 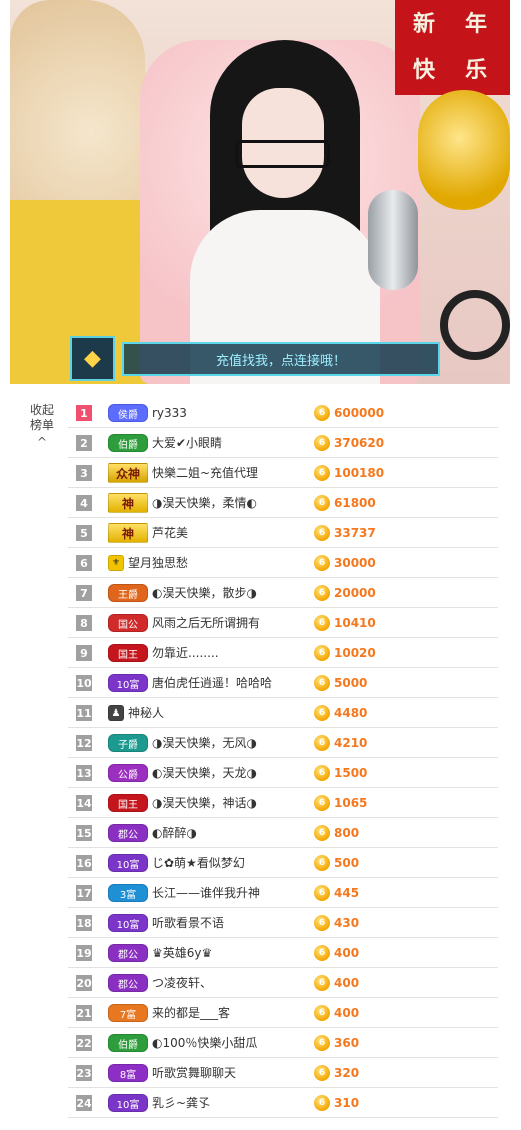 I want to click on user-name: 风雨之后无所谓拥有, so click(x=206, y=623).